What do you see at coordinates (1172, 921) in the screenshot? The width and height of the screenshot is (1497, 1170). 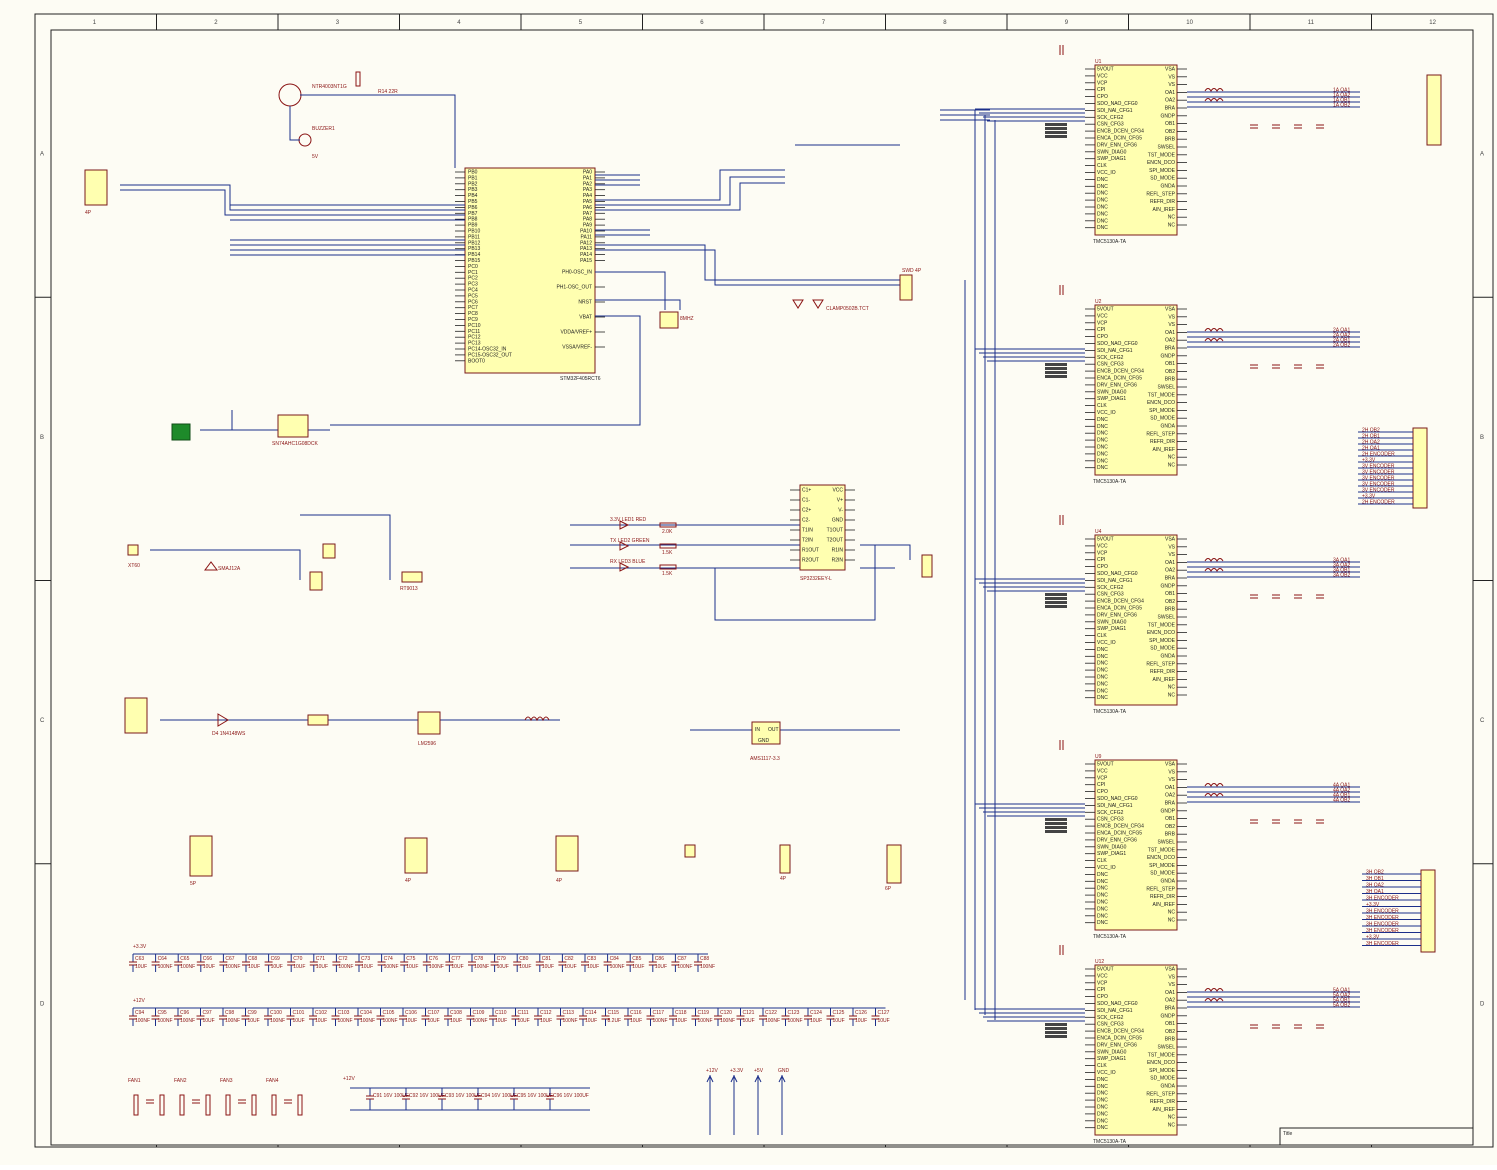 I see `driver-pin-label: NC` at bounding box center [1172, 921].